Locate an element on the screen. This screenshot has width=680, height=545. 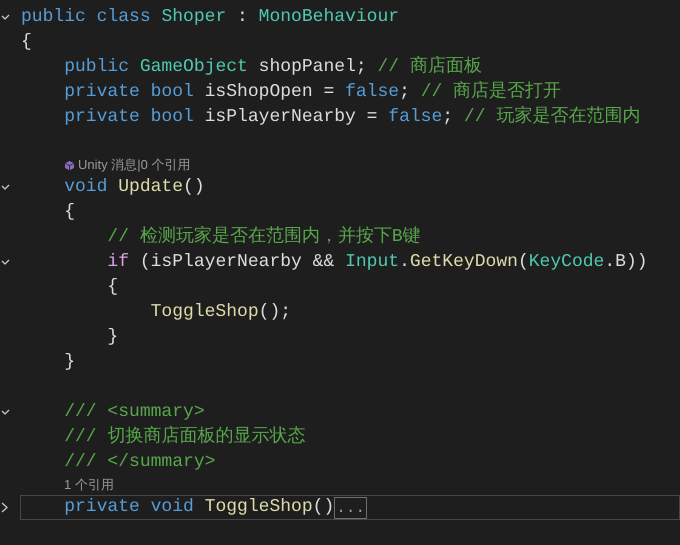
code-line: public class Shoper : MonoBehaviour is located at coordinates (210, 17).